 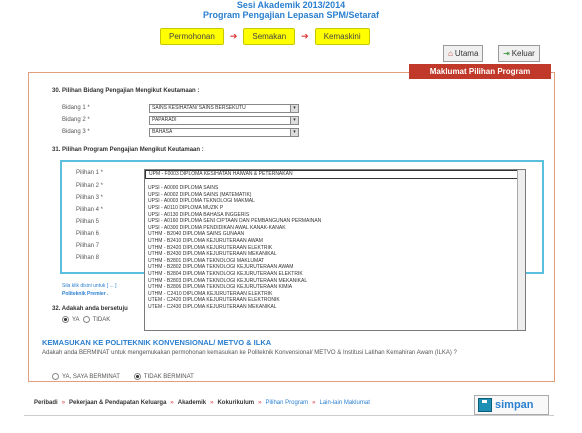 I want to click on floppy-disk-icon, so click(x=485, y=405).